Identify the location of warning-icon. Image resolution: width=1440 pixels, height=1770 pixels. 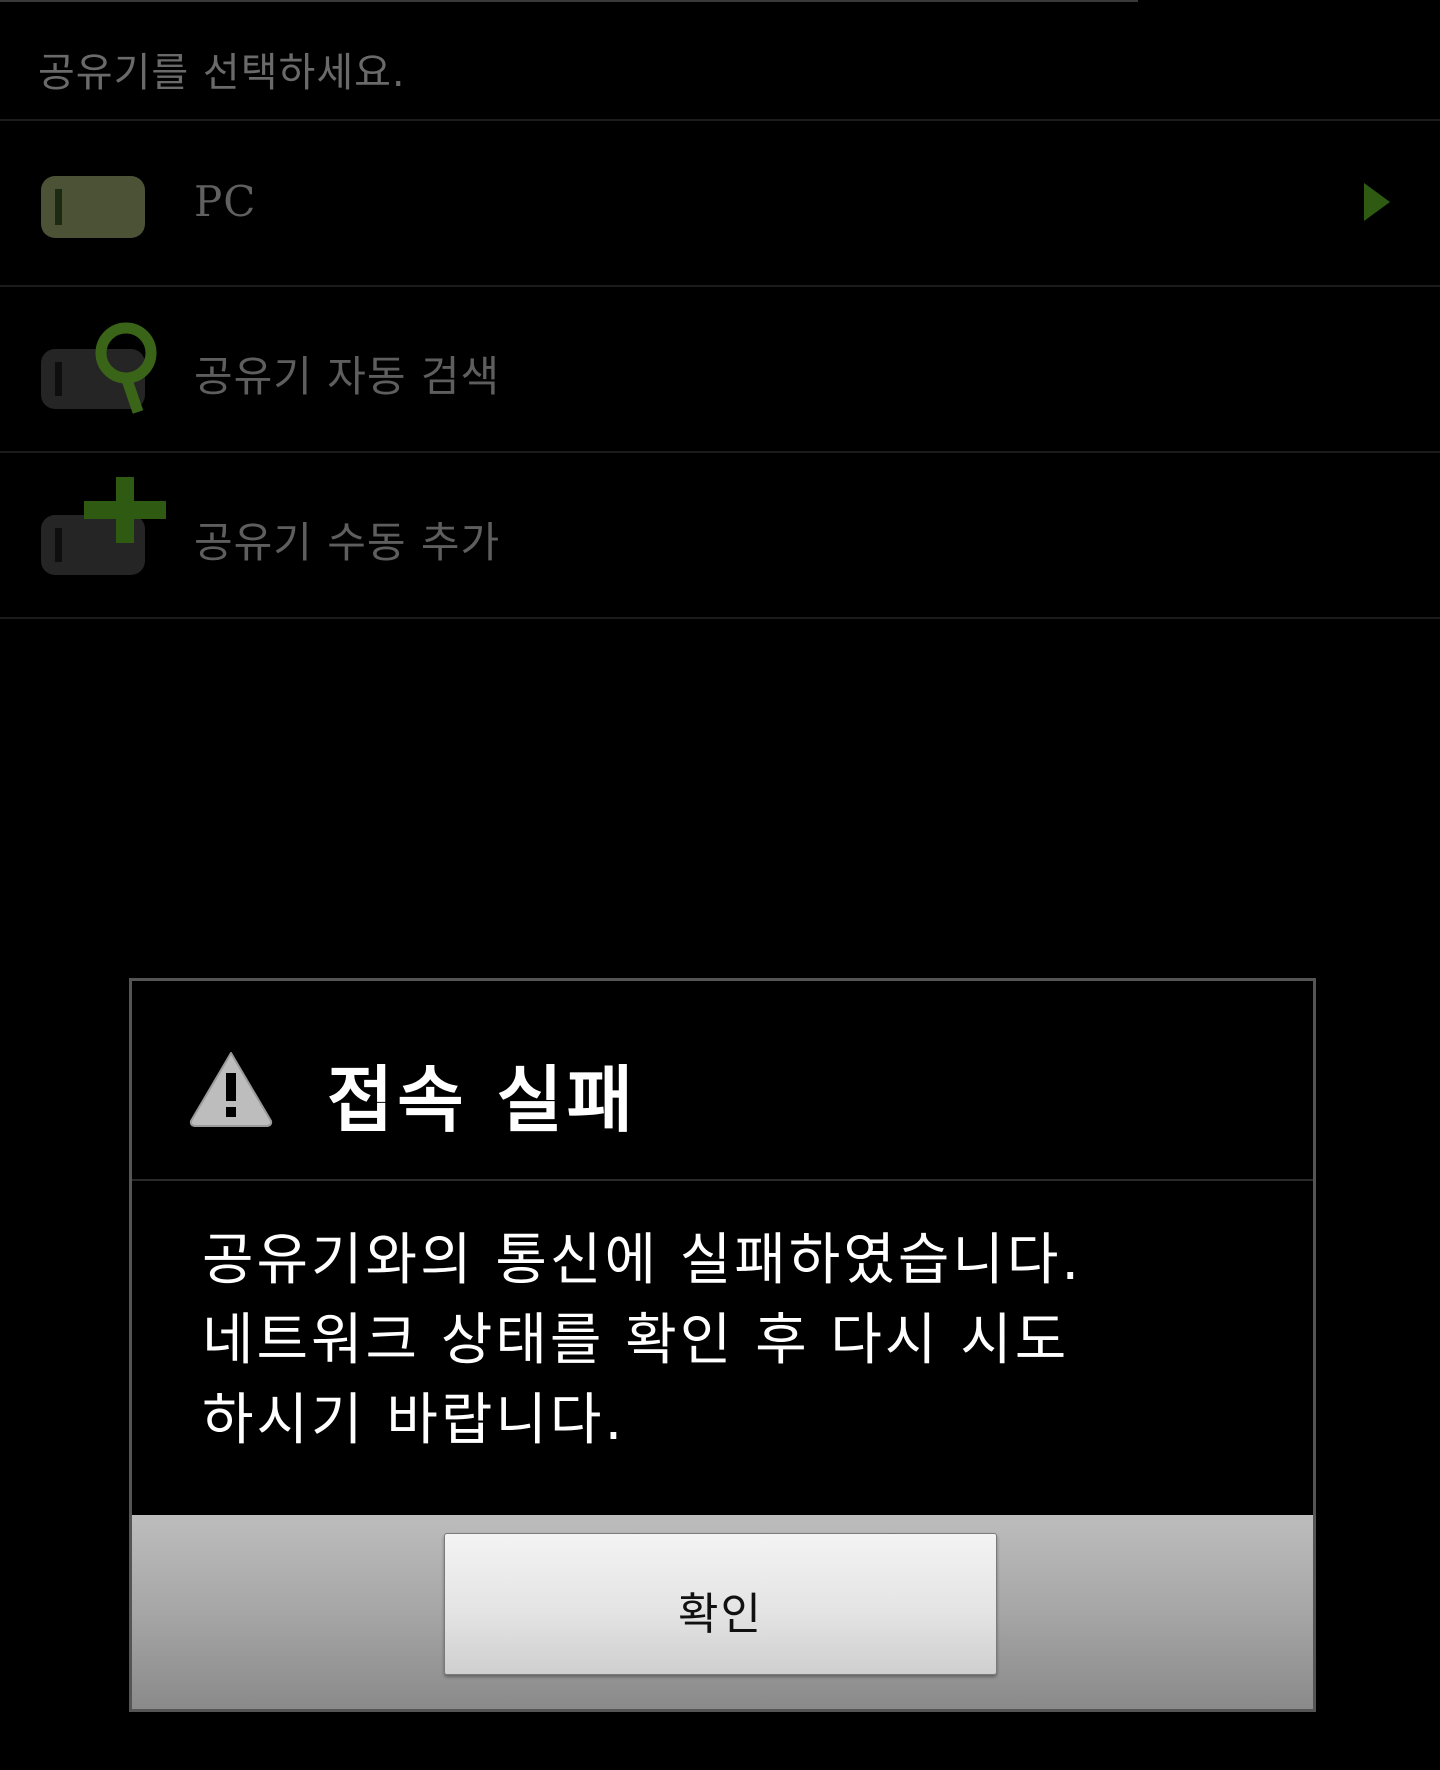
(231, 1089).